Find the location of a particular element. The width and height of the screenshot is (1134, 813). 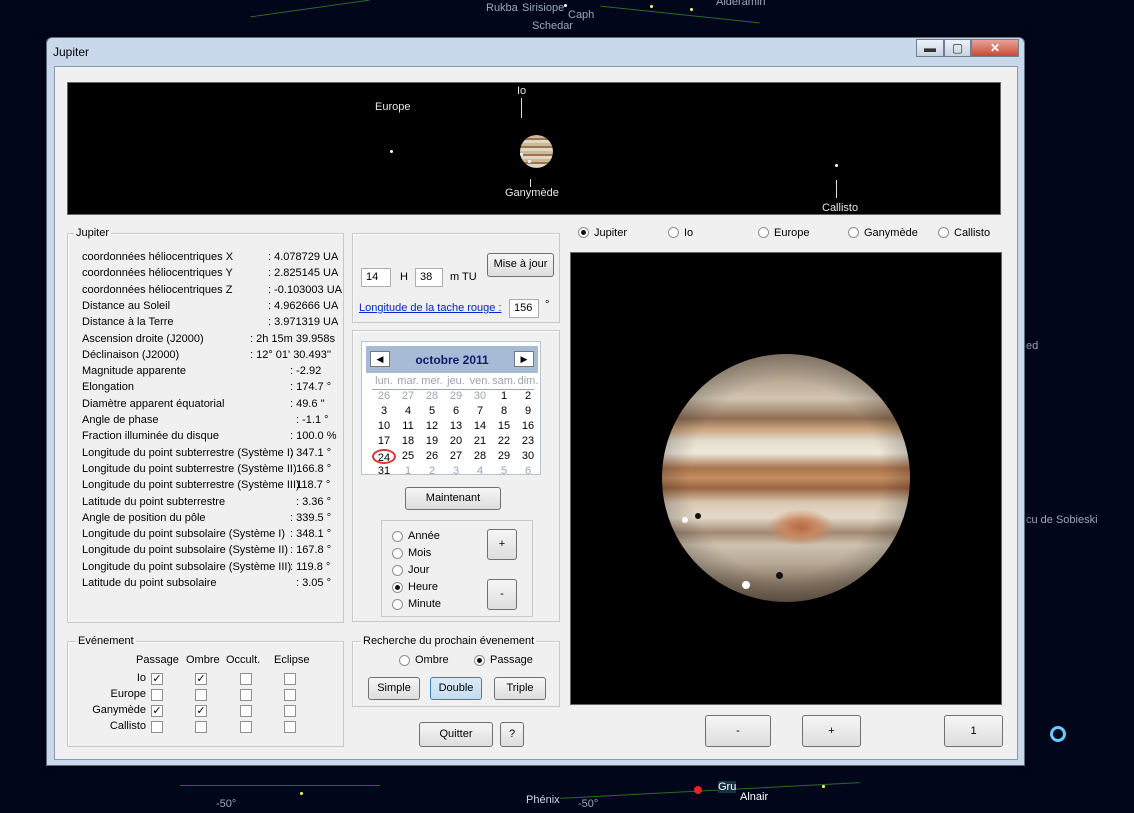

zoom-out-button: - is located at coordinates (738, 731).